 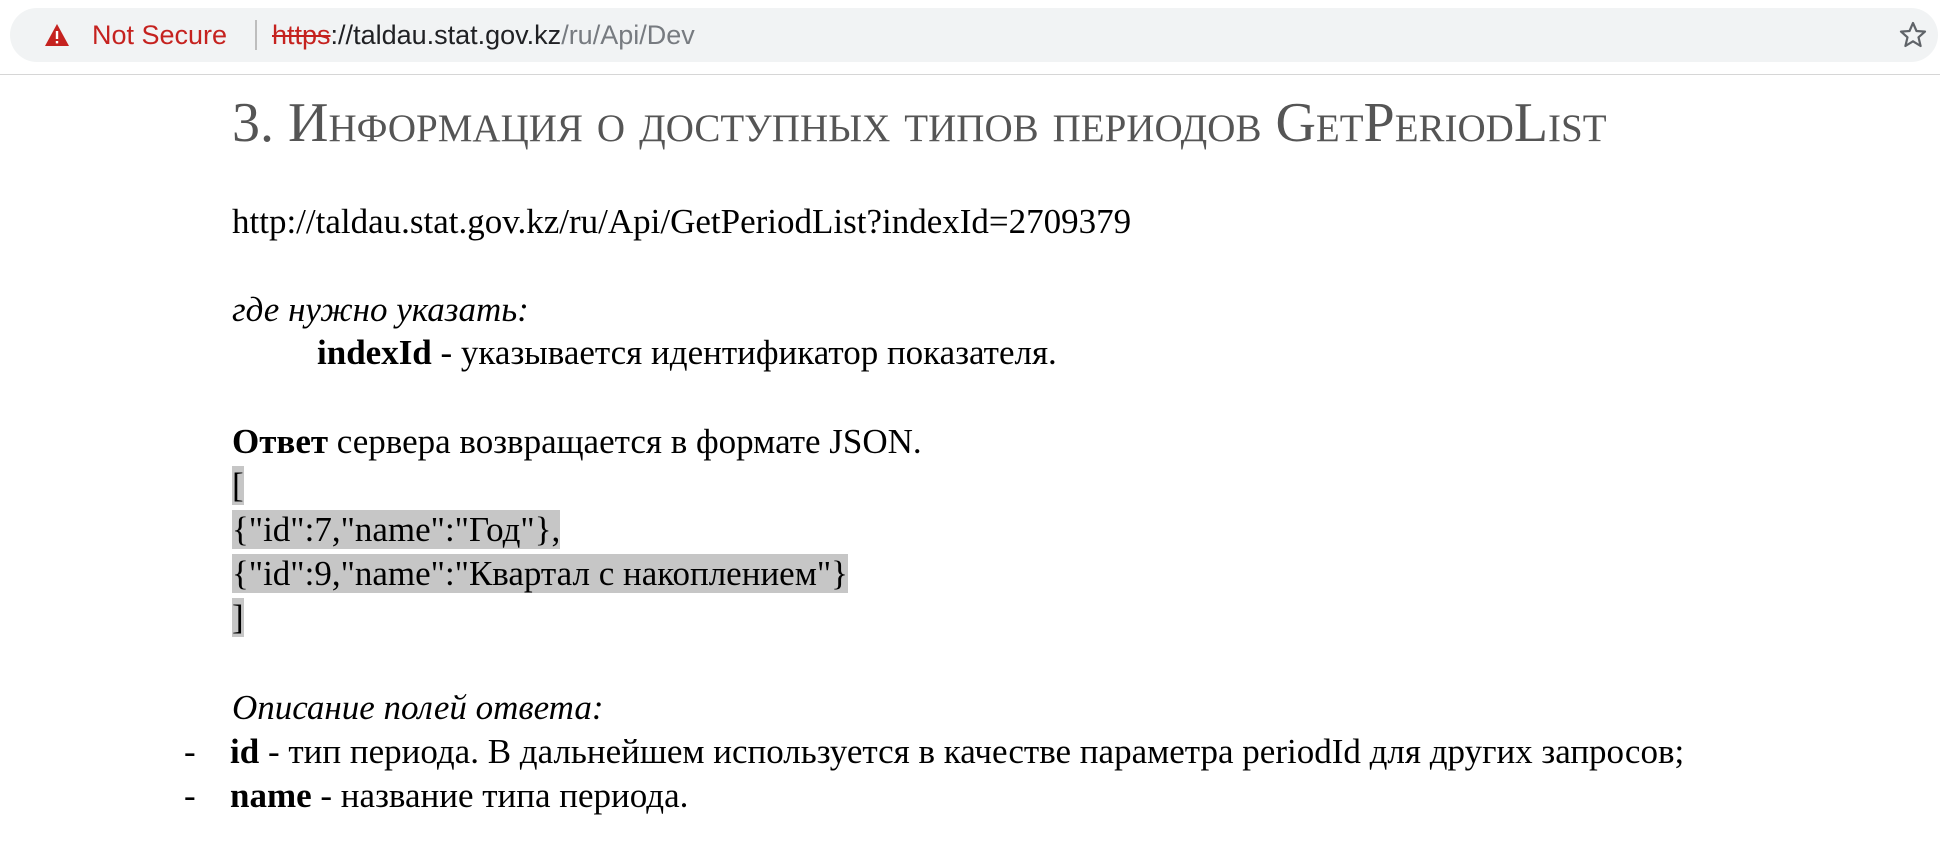 I want to click on warning-triangle-icon, so click(x=57, y=35).